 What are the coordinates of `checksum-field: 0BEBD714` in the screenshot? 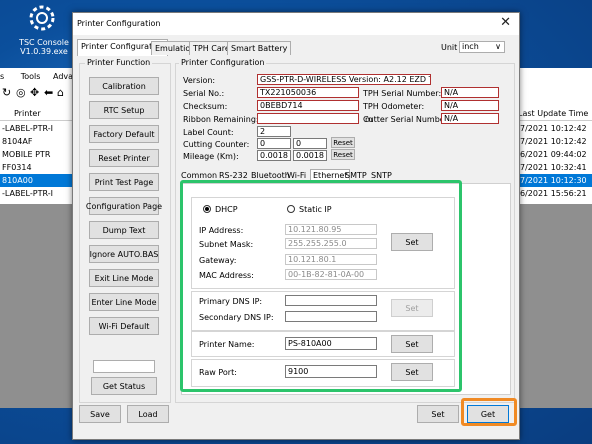 It's located at (308, 105).